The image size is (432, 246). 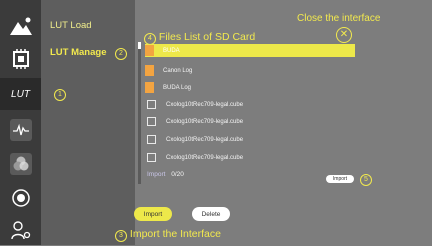 I want to click on chip-icon, so click(x=20, y=59).